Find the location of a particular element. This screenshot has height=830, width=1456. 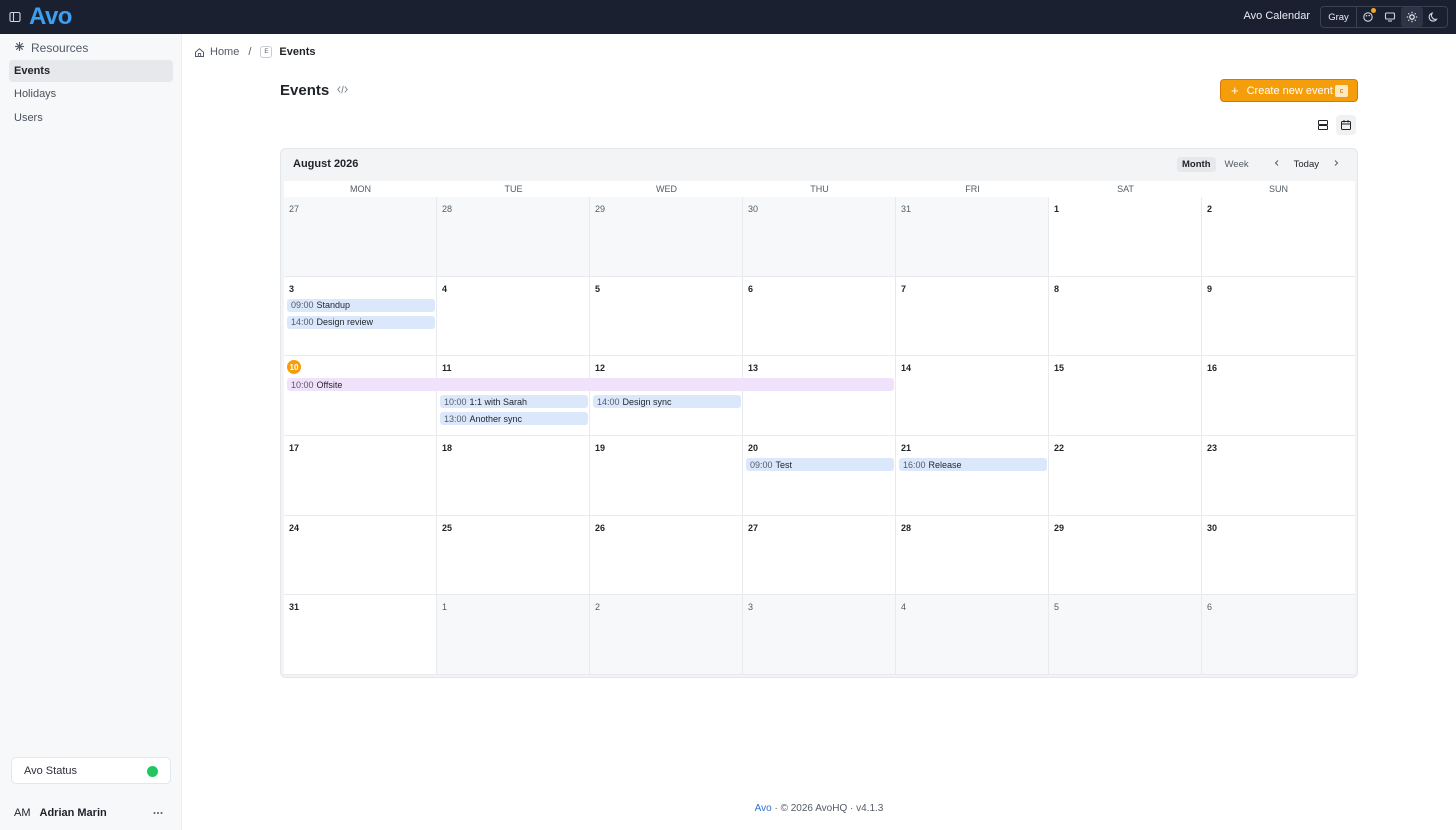

event-title: Design review is located at coordinates (345, 322).